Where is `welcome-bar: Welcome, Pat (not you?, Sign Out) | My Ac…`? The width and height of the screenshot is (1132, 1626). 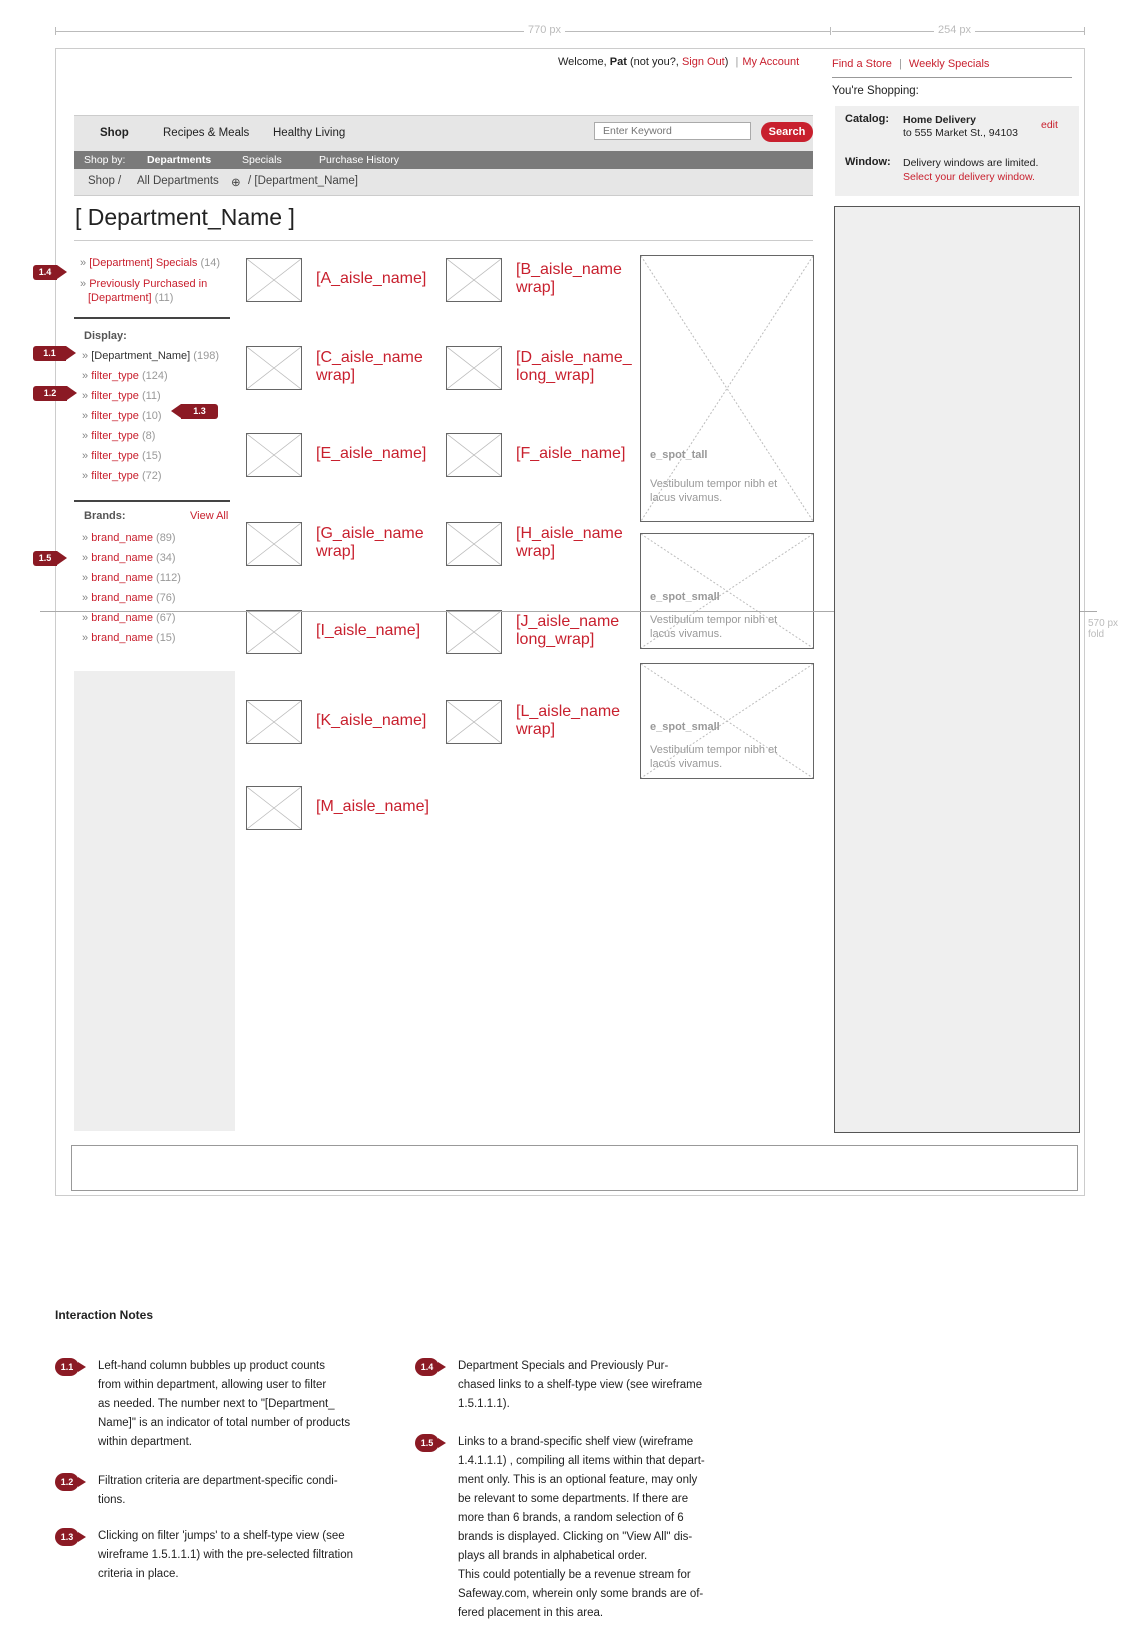
welcome-bar: Welcome, Pat (not you?, Sign Out) | My Ac… is located at coordinates (678, 62).